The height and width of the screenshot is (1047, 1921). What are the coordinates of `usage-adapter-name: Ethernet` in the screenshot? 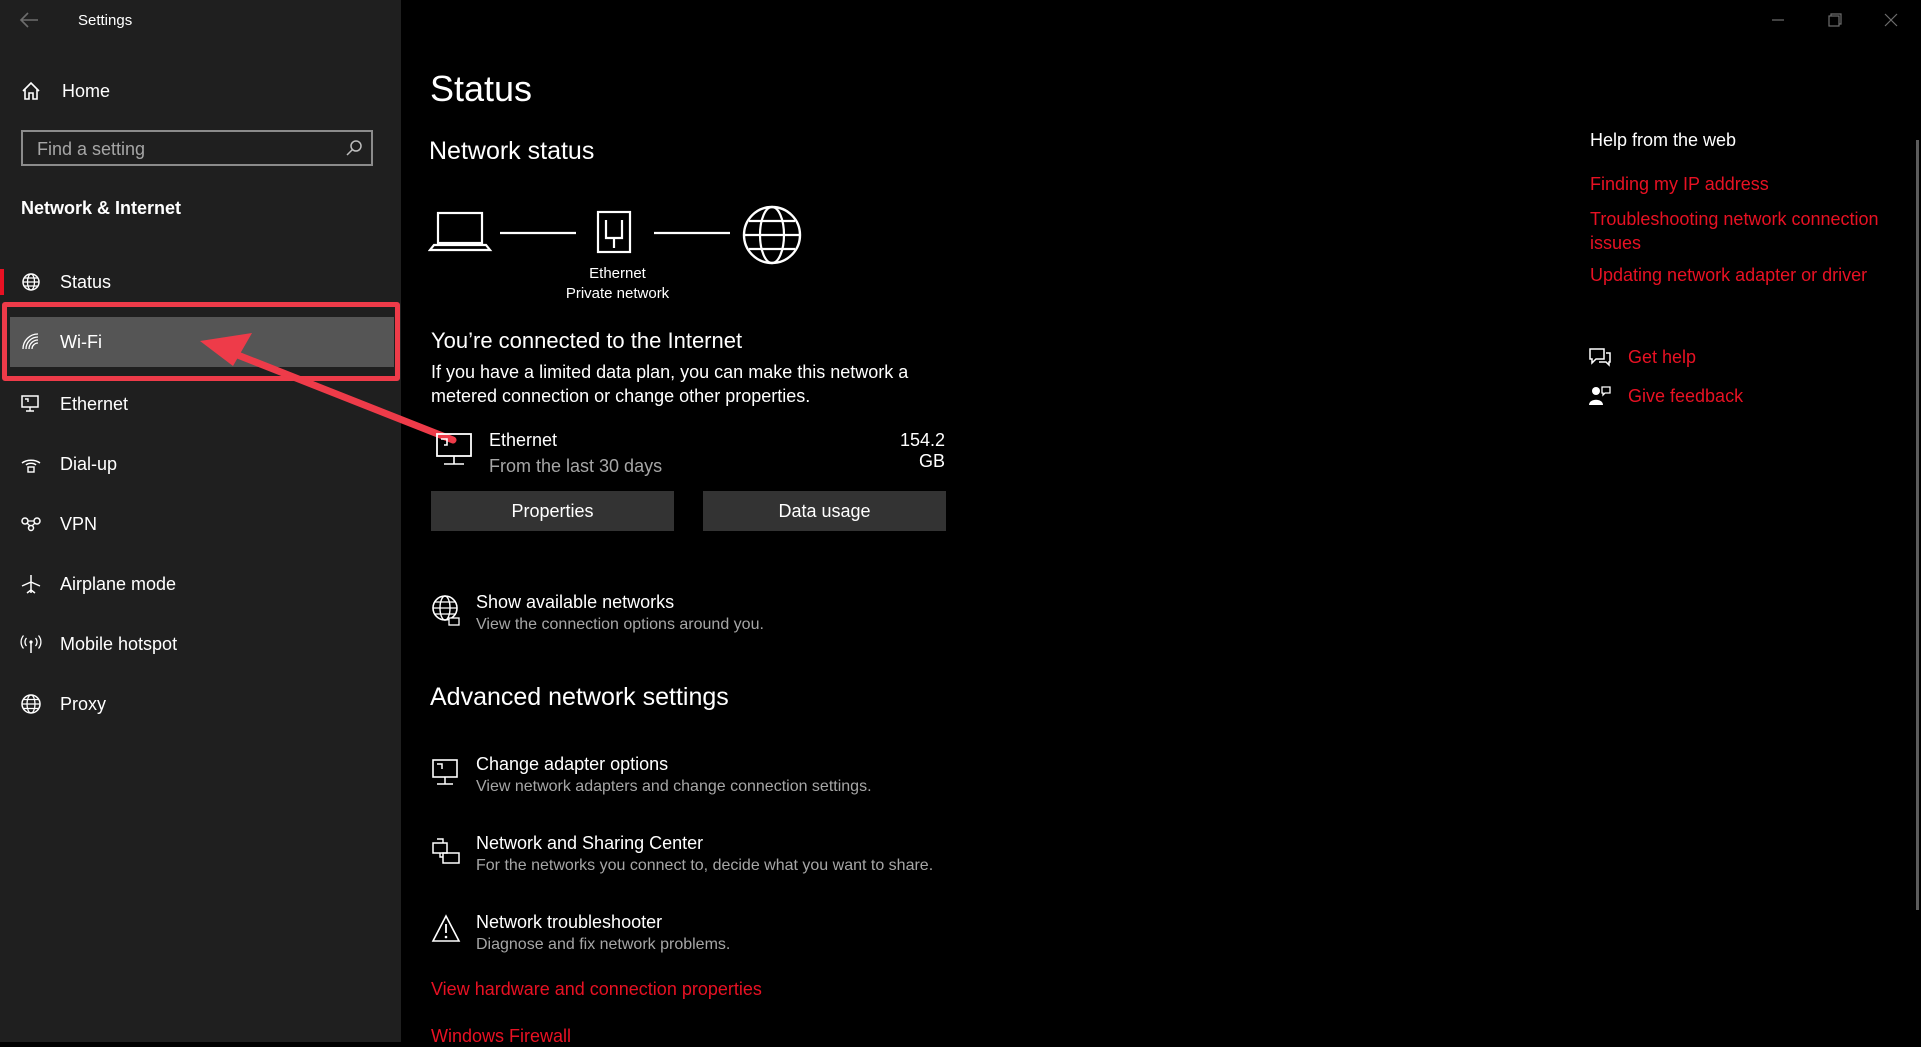 It's located at (523, 440).